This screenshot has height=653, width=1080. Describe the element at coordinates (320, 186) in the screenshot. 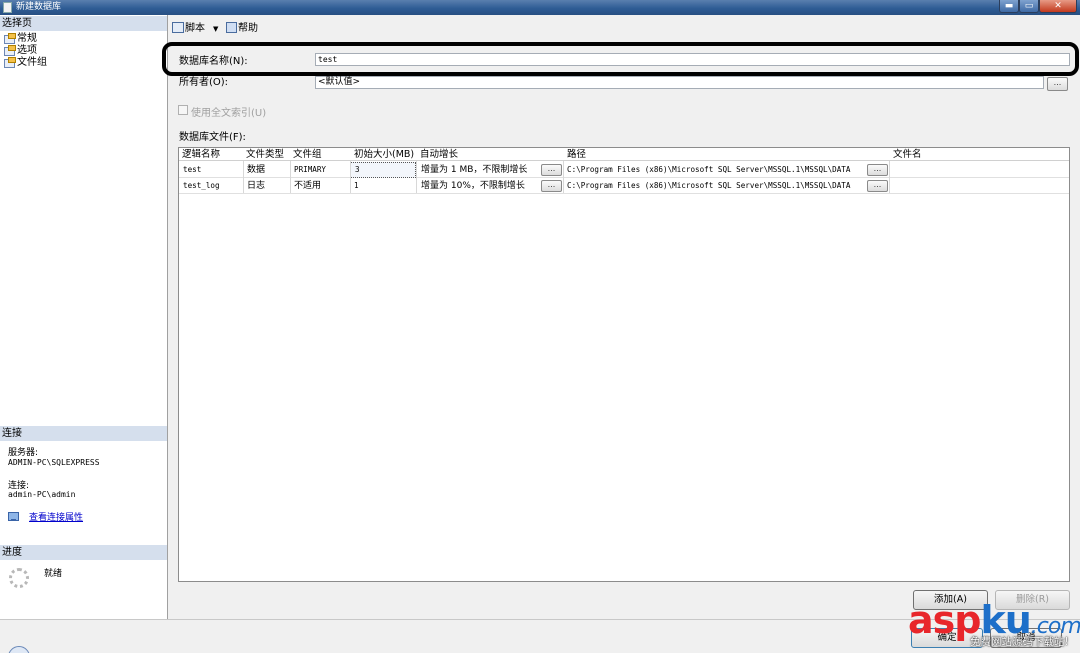

I see `cell-filegroup: 不适用` at that location.